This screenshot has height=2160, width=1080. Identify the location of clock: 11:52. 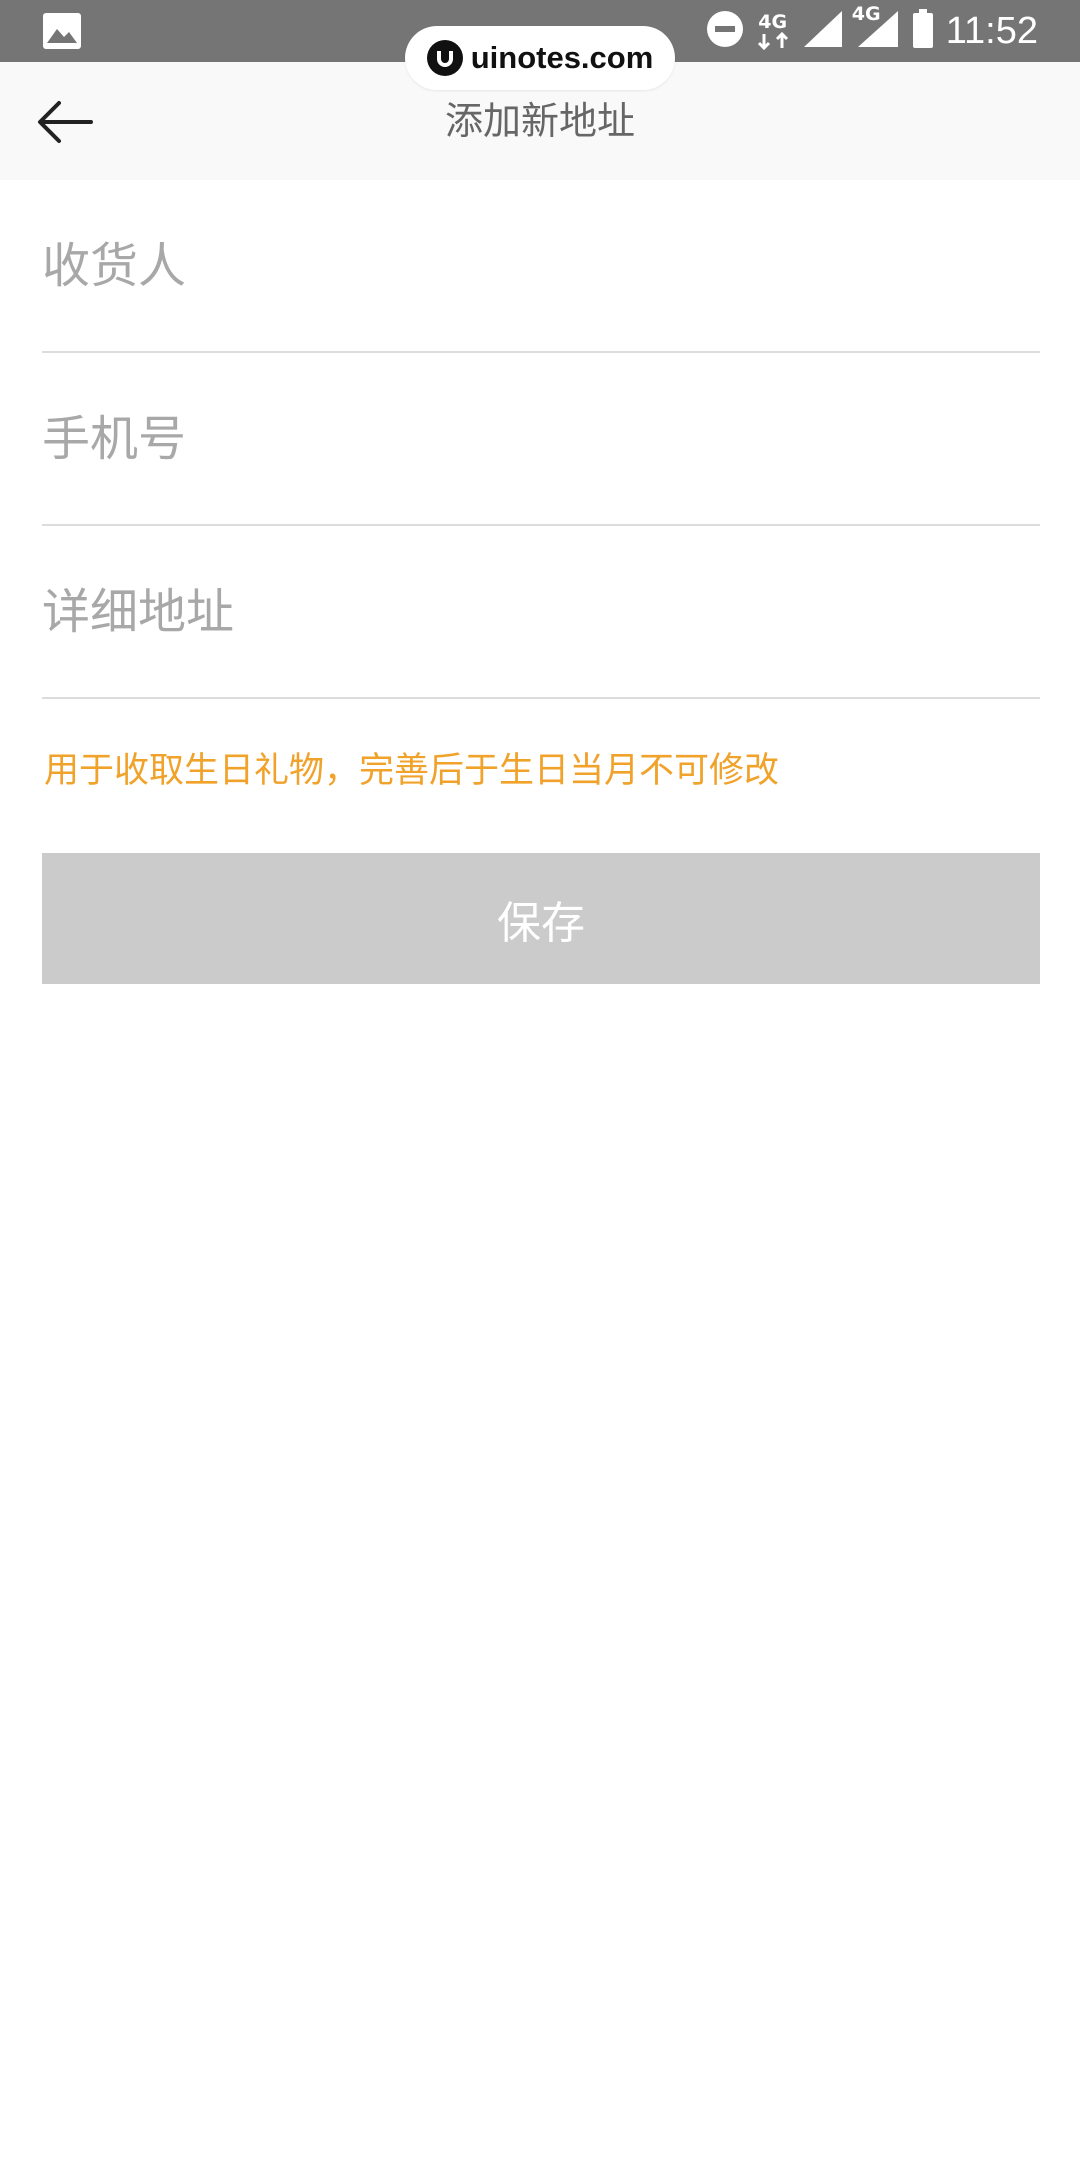
(991, 30).